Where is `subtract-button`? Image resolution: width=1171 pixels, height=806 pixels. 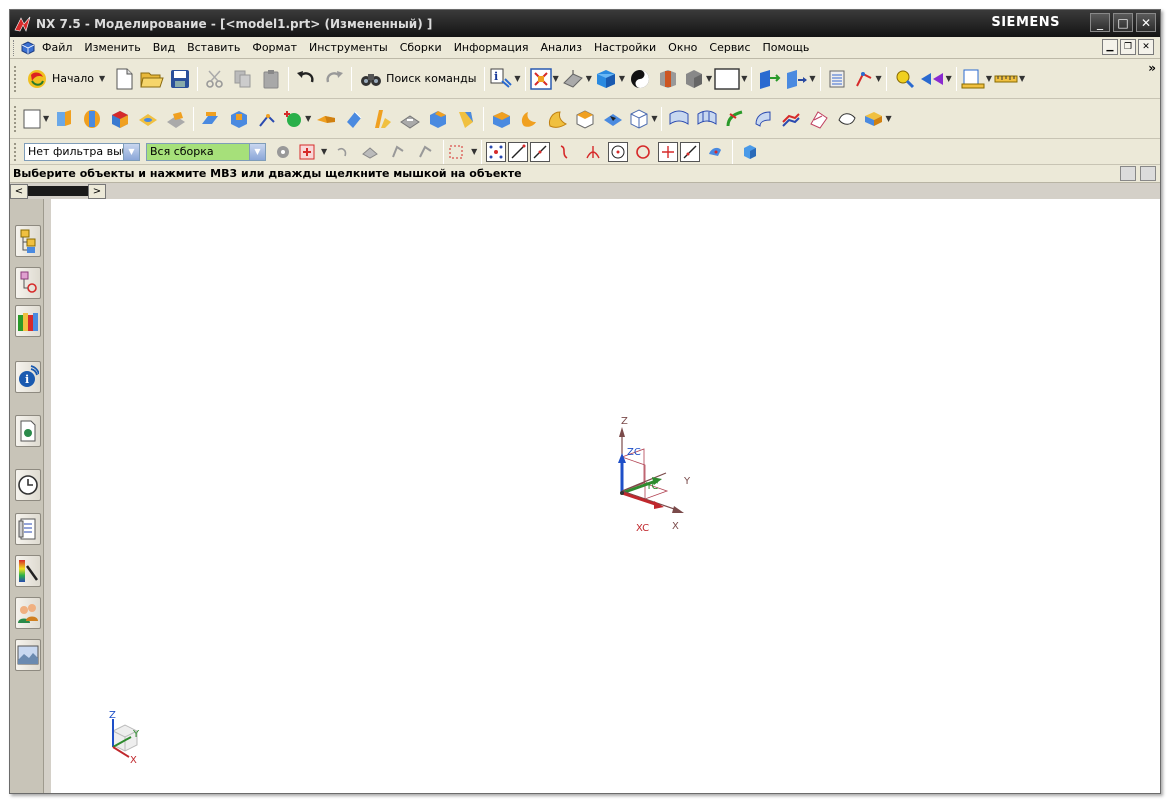 subtract-button is located at coordinates (529, 119).